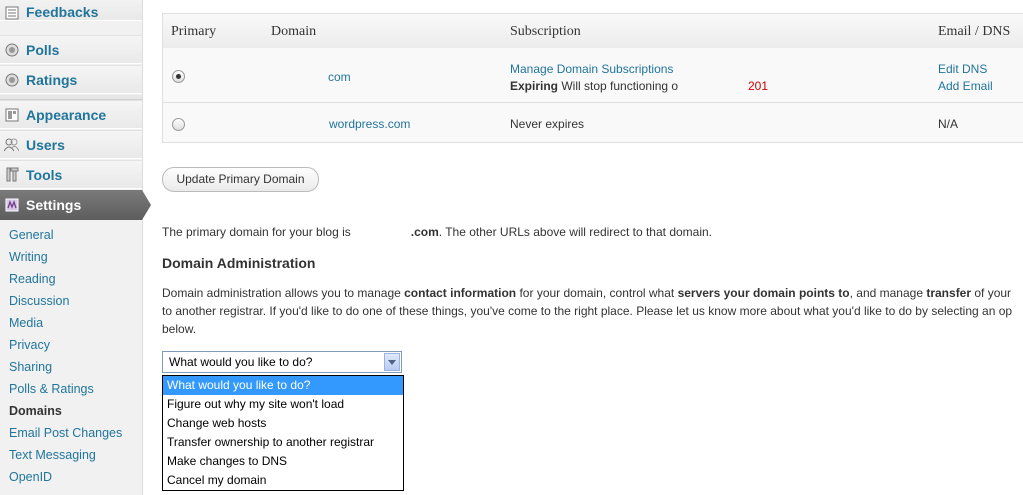  Describe the element at coordinates (194, 31) in the screenshot. I see `col-primary: Primary` at that location.